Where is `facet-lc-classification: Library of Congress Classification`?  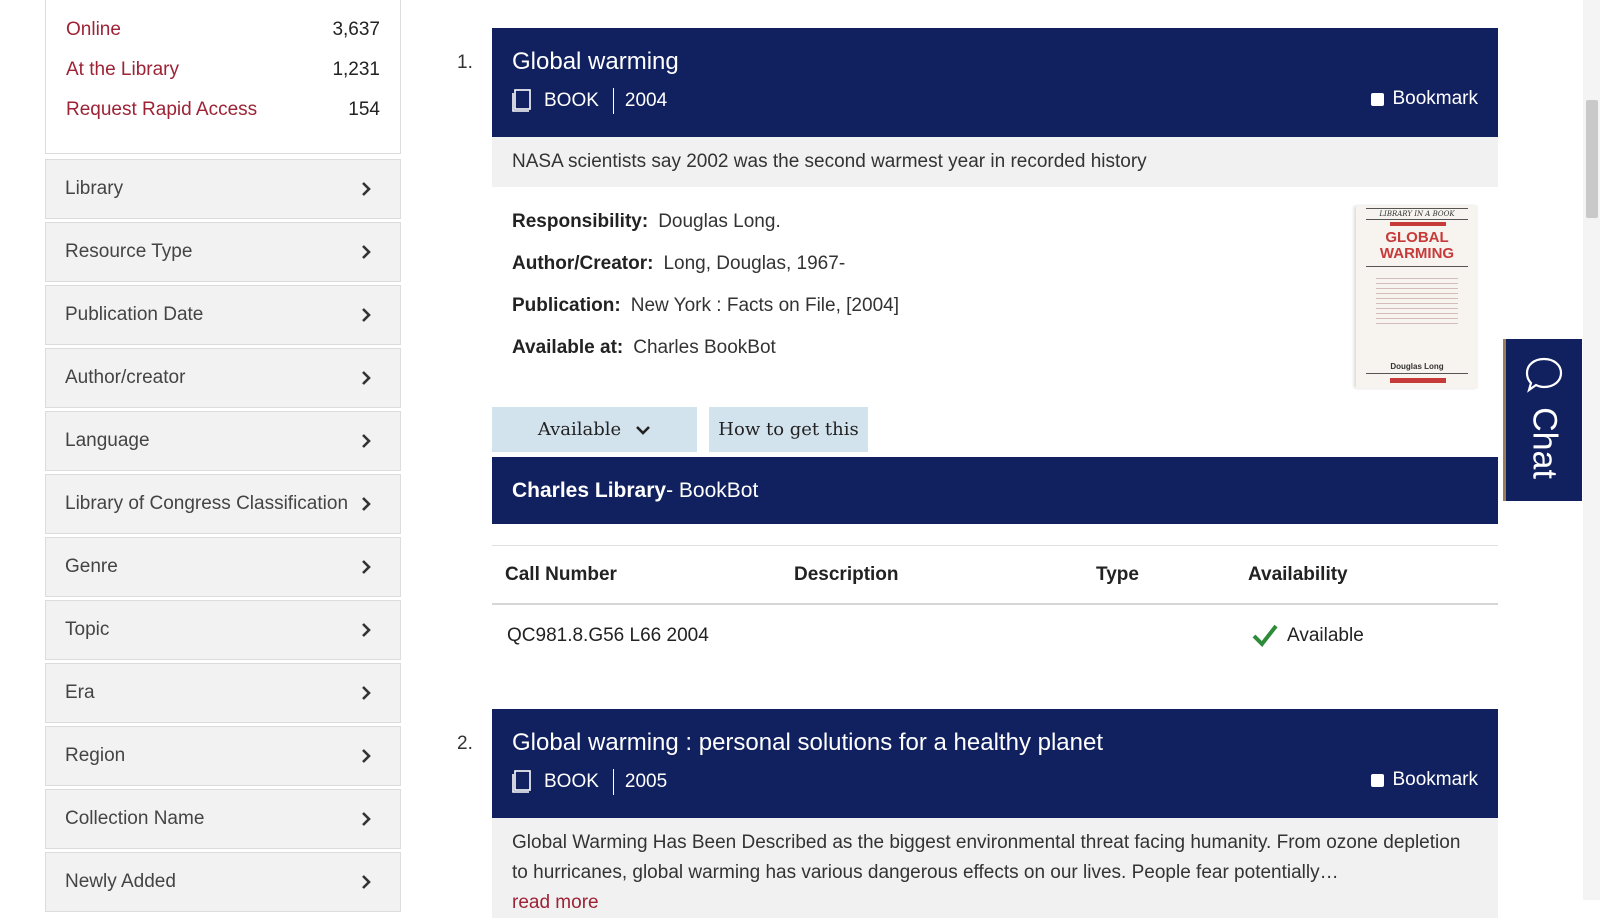
facet-lc-classification: Library of Congress Classification is located at coordinates (223, 504).